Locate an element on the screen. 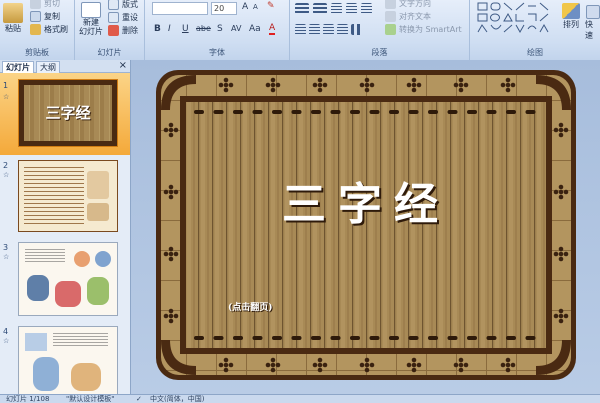 This screenshot has width=600, height=403. shadow-button: S is located at coordinates (220, 29).